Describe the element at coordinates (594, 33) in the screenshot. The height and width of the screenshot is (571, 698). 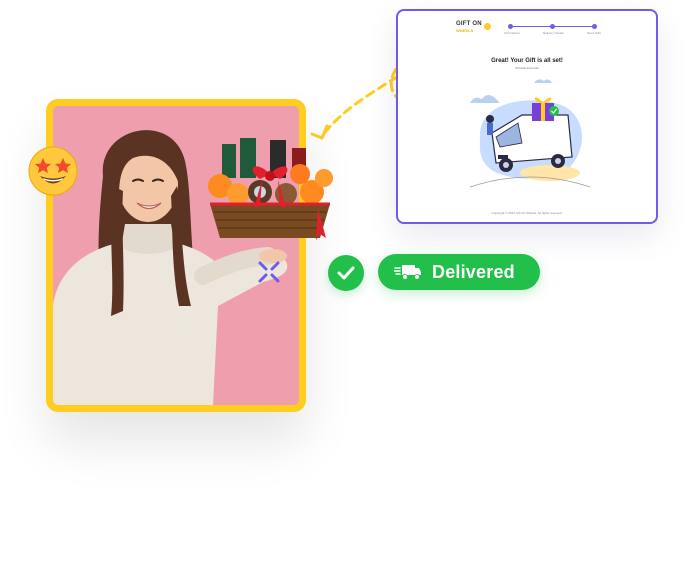
I see `progress-step-3-label: Send Gifts` at that location.